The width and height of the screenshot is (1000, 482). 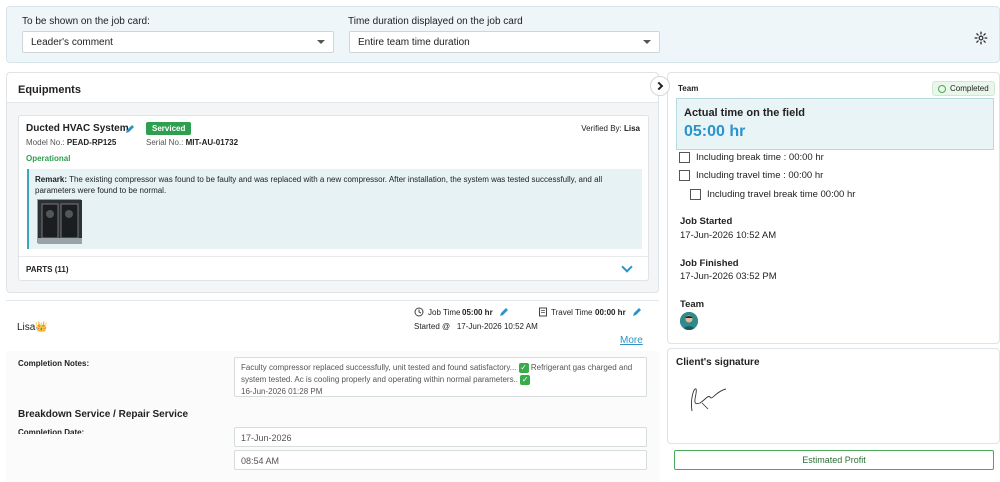 I want to click on travel-icon, so click(x=543, y=312).